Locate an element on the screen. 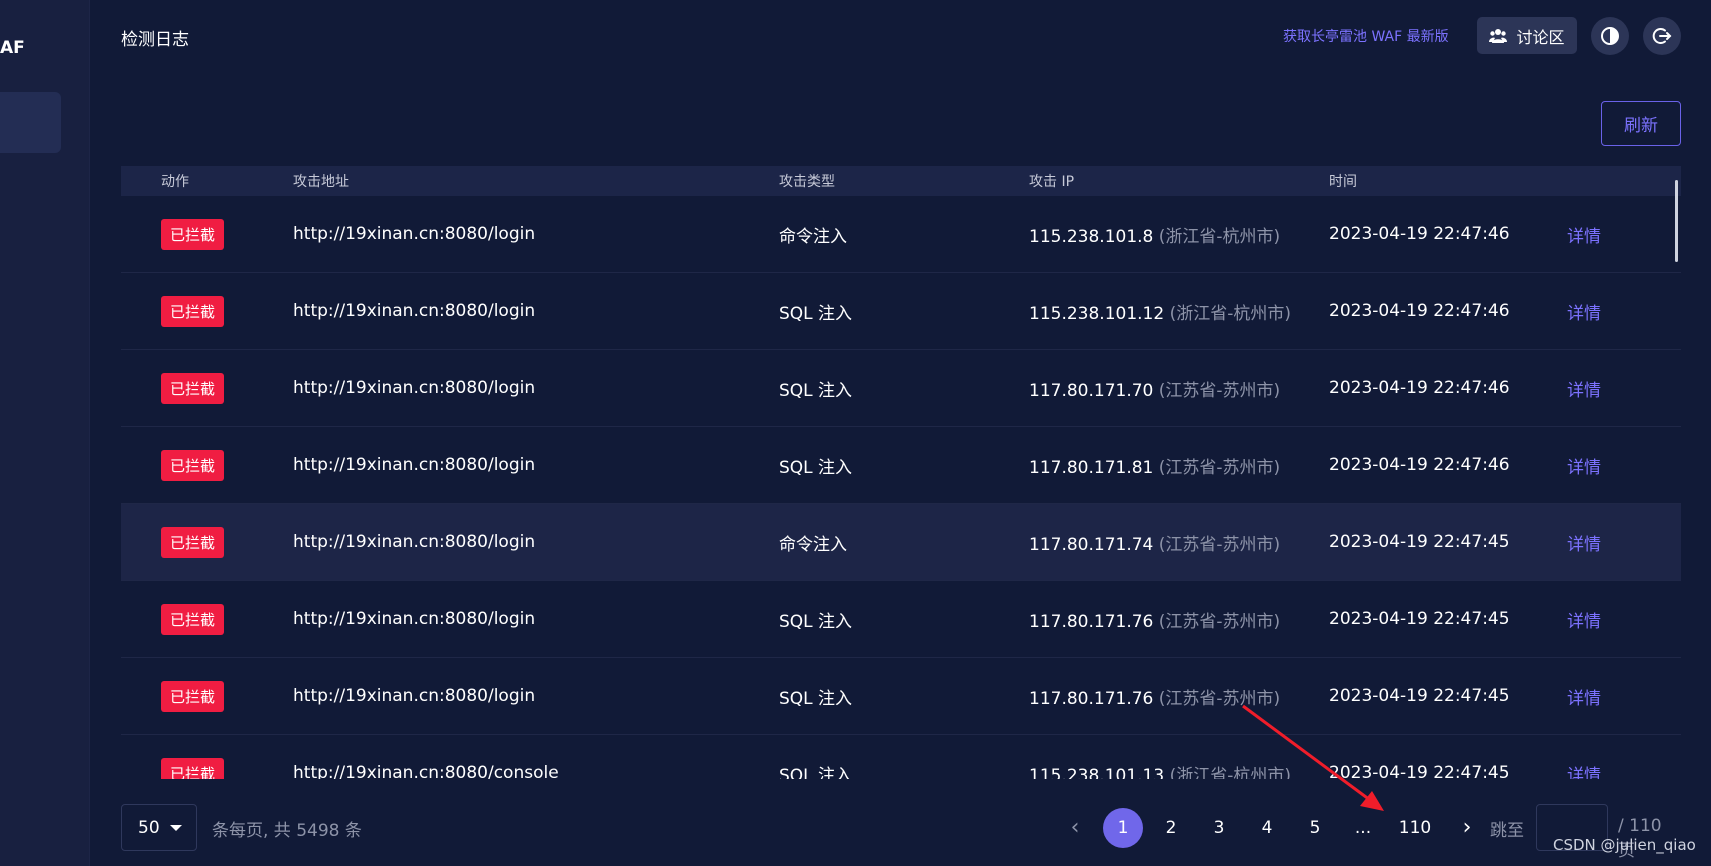 This screenshot has height=866, width=1711. brand-fragment: AF is located at coordinates (12, 48).